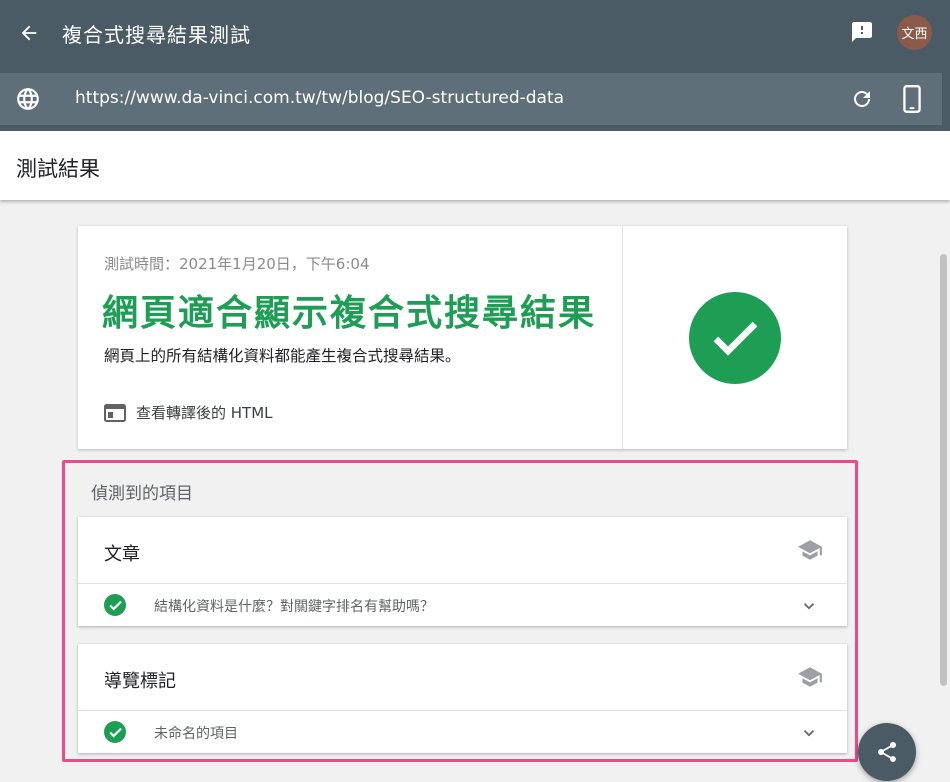 The image size is (950, 782). What do you see at coordinates (943, 470) in the screenshot?
I see `scrollbar-thumb` at bounding box center [943, 470].